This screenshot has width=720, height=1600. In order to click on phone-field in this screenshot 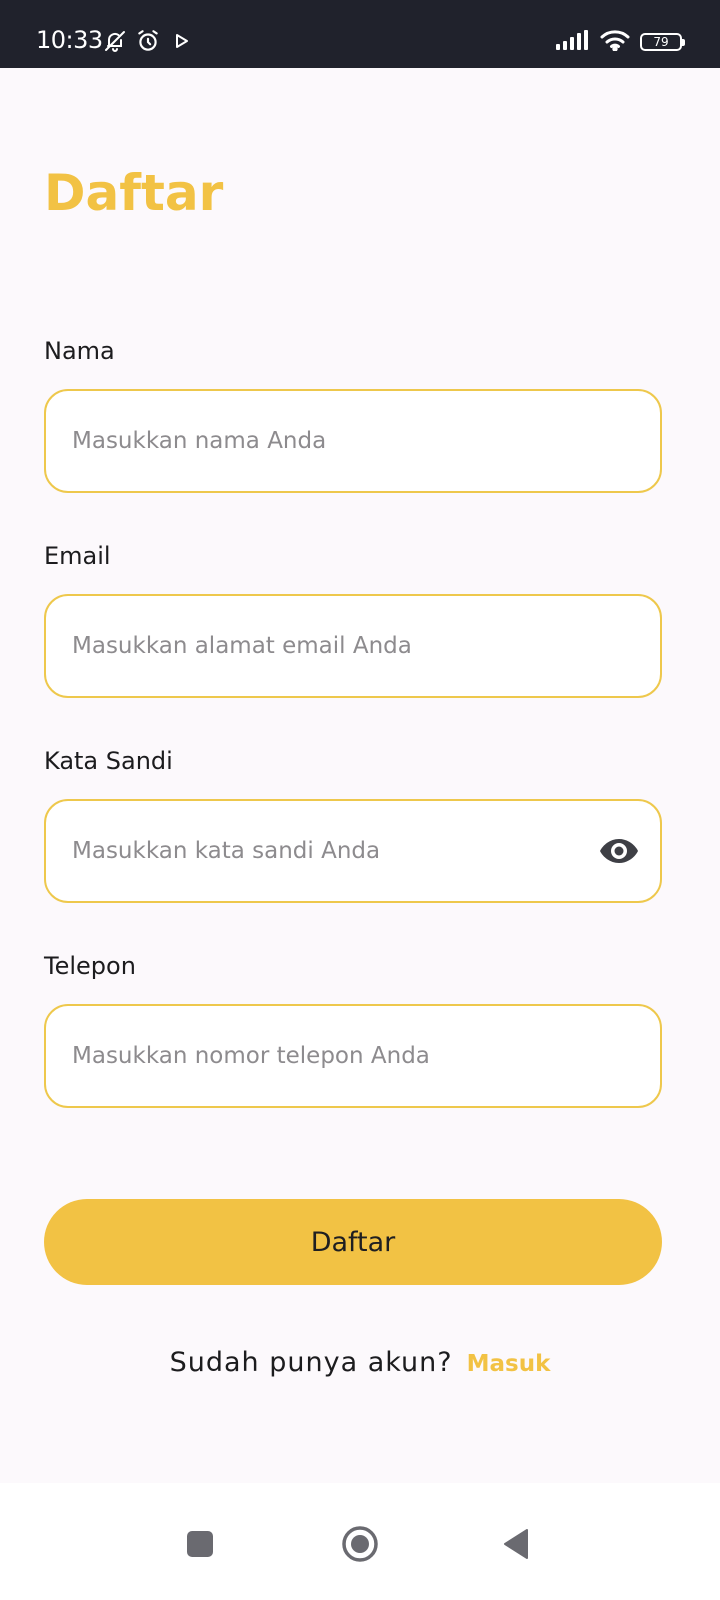, I will do `click(353, 1056)`.